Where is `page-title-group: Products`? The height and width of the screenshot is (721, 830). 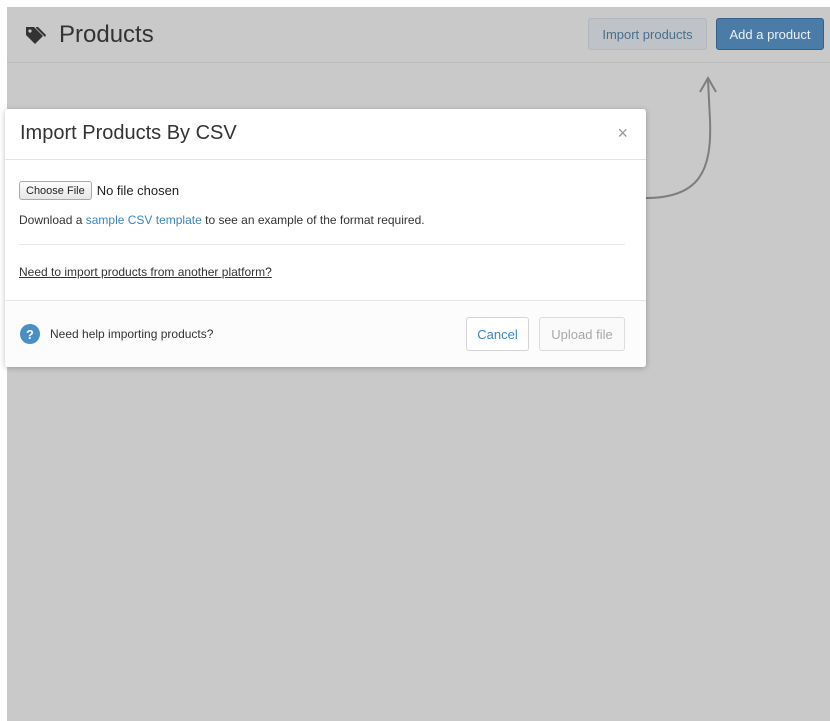 page-title-group: Products is located at coordinates (89, 35).